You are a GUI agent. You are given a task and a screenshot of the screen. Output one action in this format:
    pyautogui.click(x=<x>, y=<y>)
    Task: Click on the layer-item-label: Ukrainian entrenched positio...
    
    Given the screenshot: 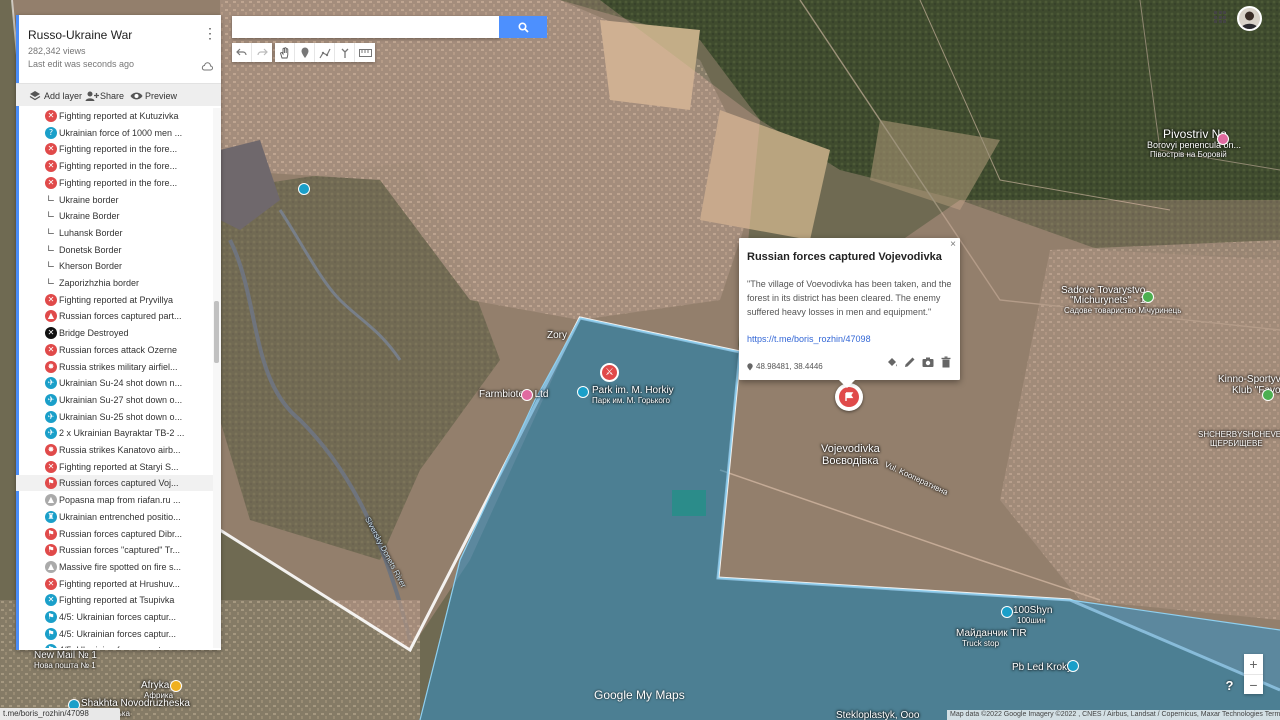 What is the action you would take?
    pyautogui.click(x=120, y=516)
    